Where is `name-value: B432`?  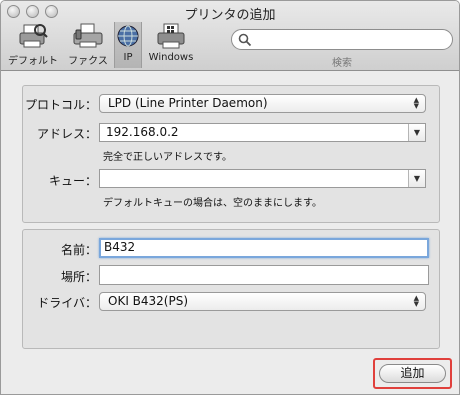 name-value: B432 is located at coordinates (120, 247).